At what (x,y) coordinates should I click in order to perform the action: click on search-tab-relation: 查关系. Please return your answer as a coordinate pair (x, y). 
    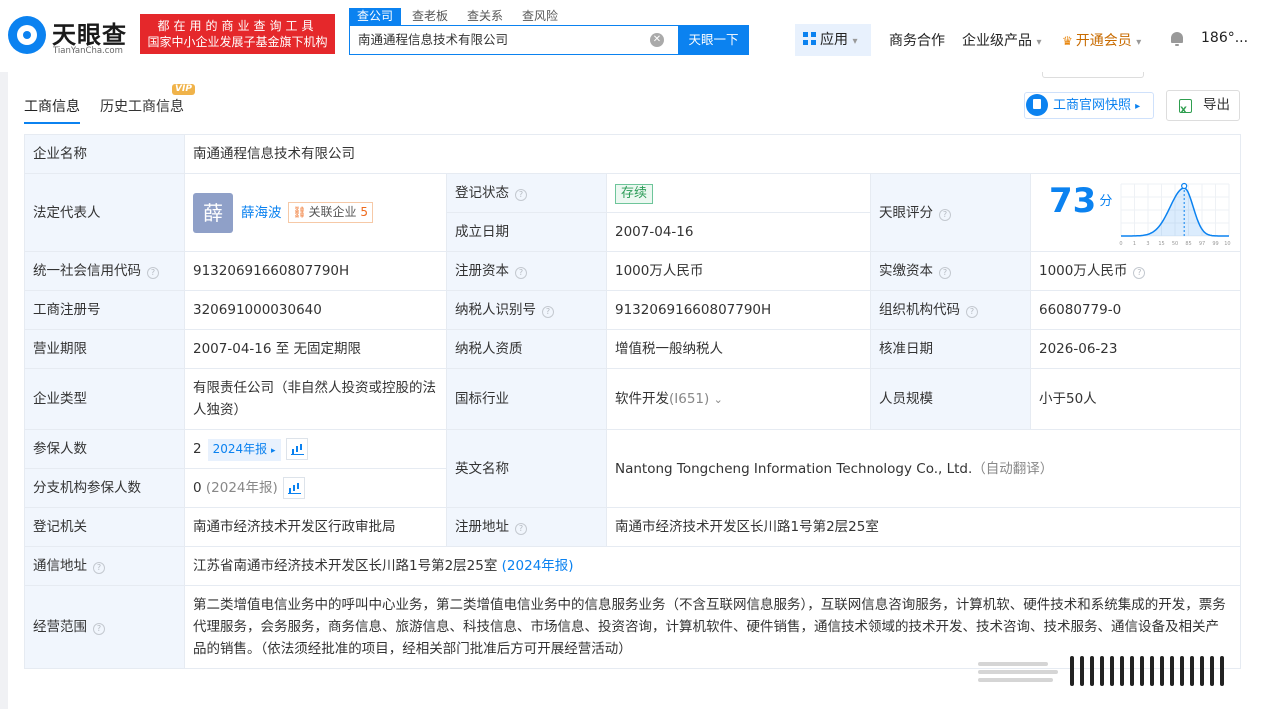
    Looking at the image, I should click on (485, 16).